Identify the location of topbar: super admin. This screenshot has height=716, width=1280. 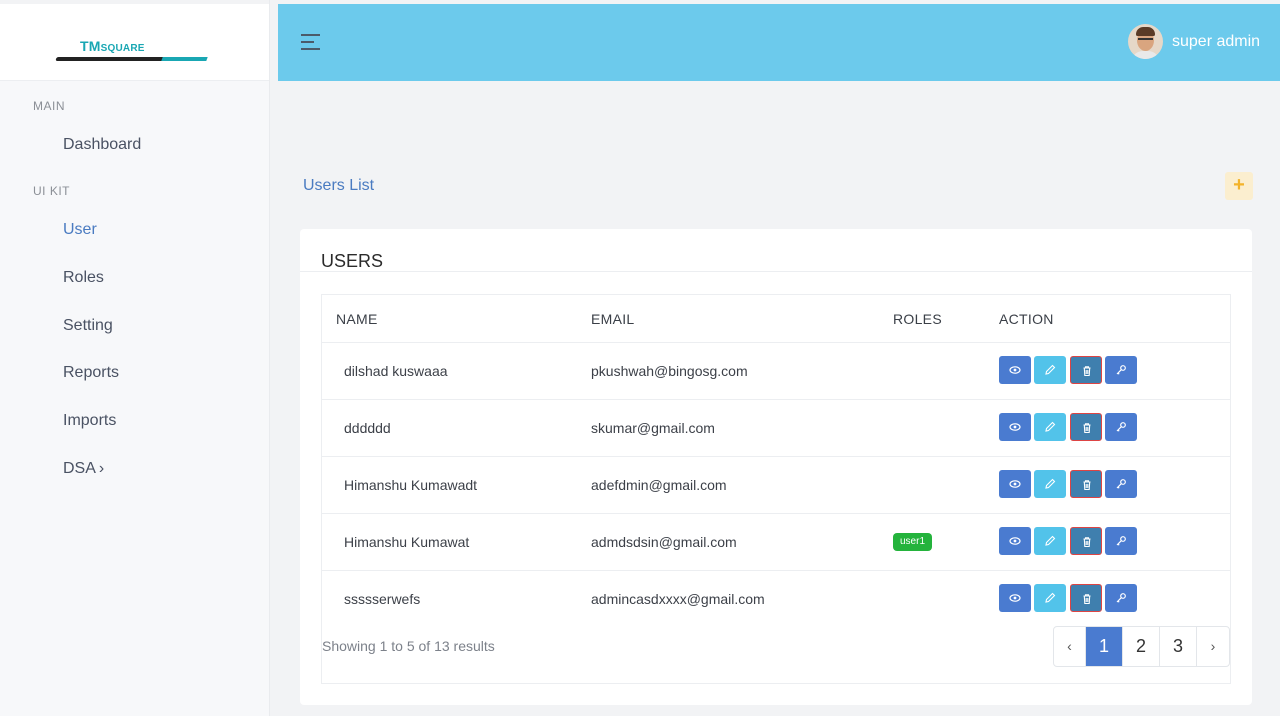
(779, 42).